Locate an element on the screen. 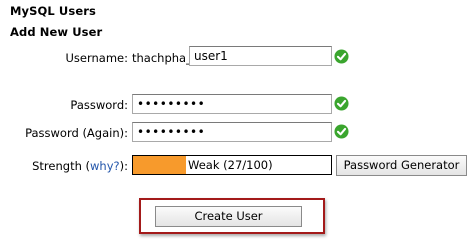  password-again-input: ••••••••• is located at coordinates (232, 132).